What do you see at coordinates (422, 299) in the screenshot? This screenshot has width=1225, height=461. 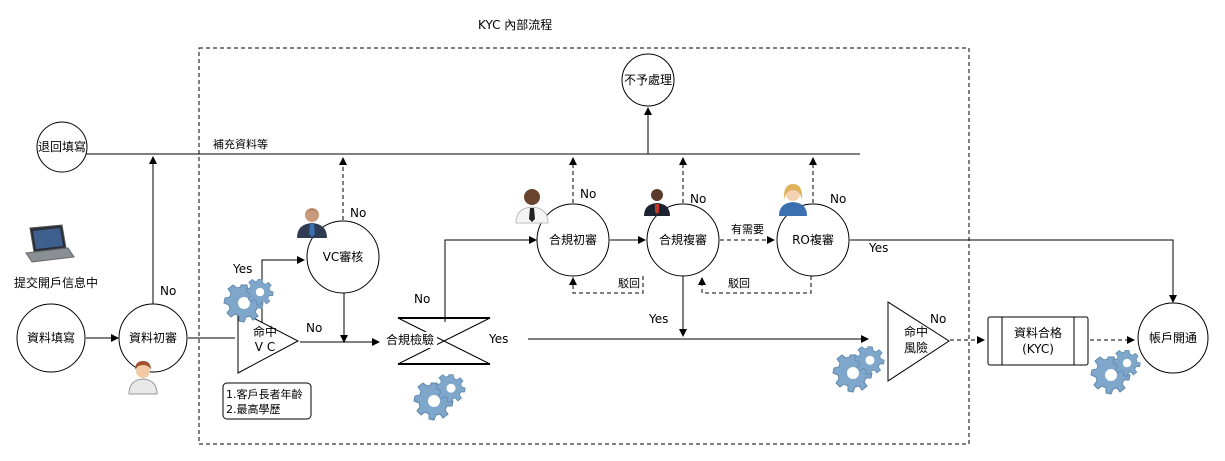 I see `label-no-check: No` at bounding box center [422, 299].